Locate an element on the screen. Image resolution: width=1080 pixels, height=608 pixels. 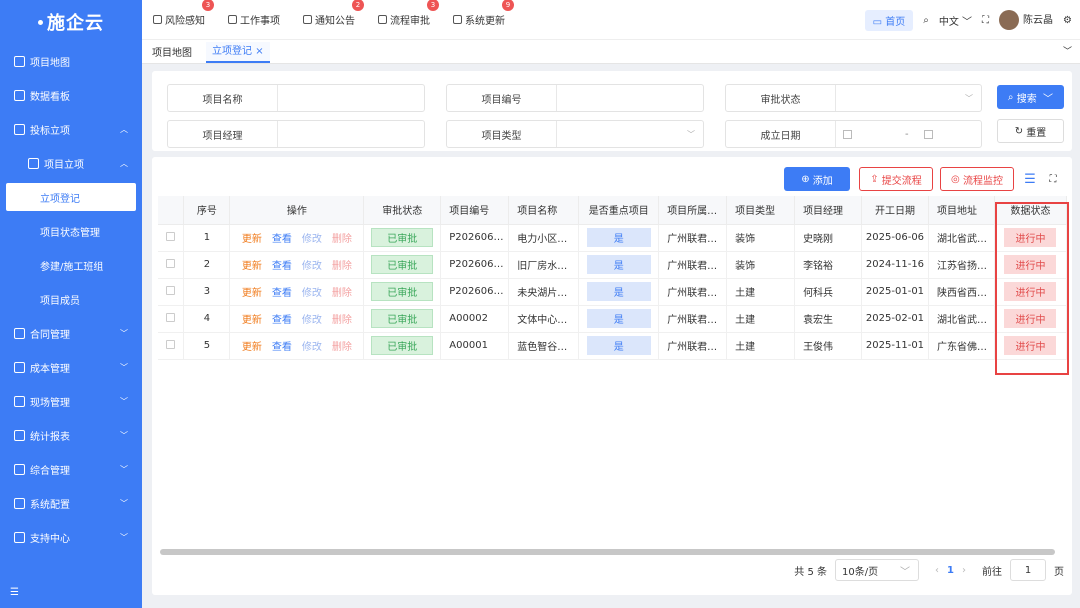
approval-tag: 已审批 is located at coordinates (402, 237).